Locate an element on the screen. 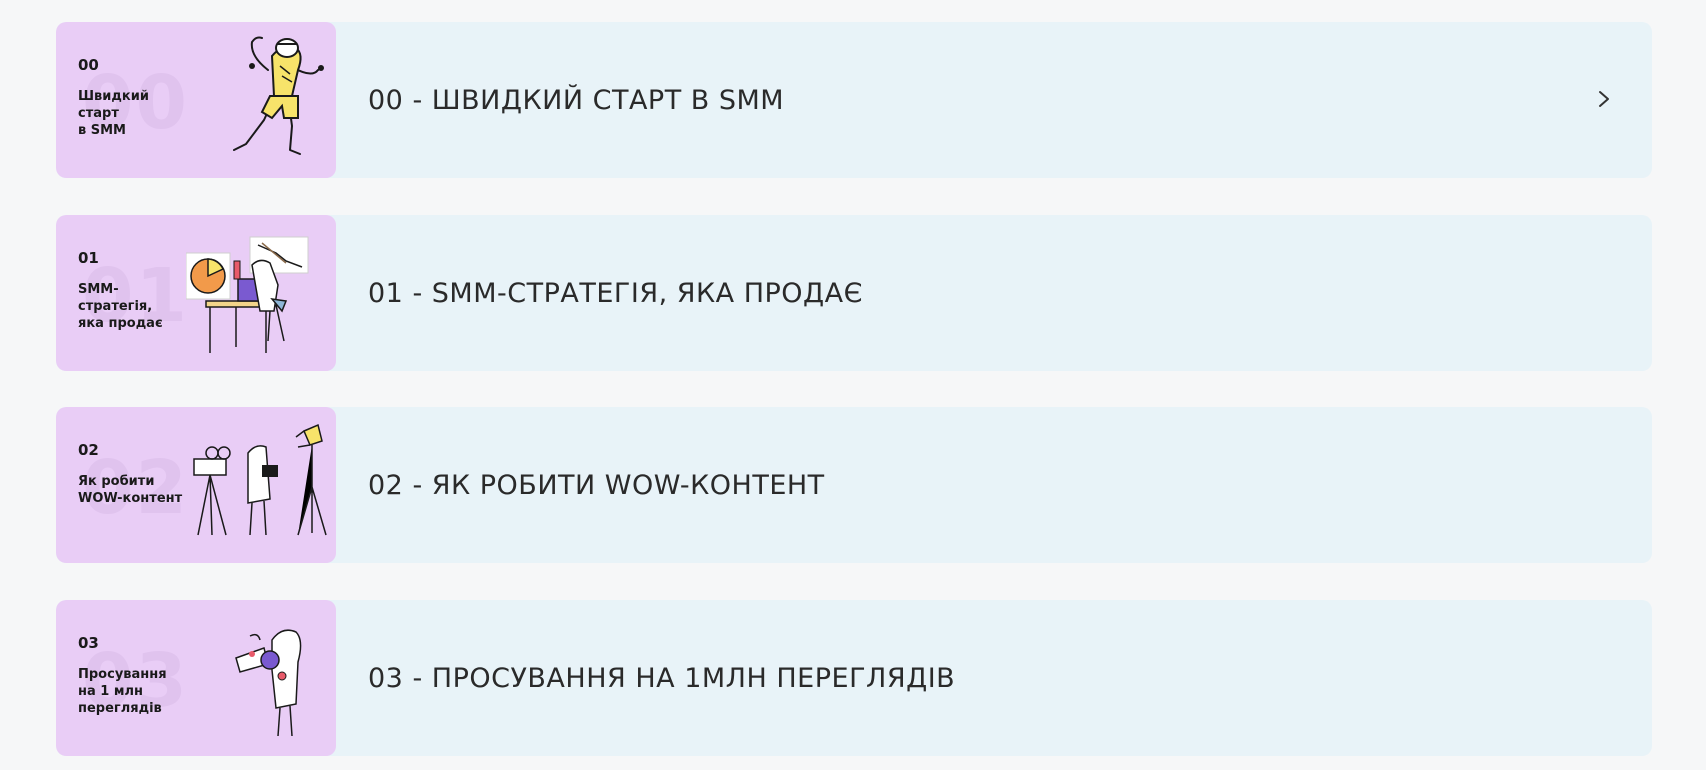 Image resolution: width=1706 pixels, height=770 pixels. lesson-thumbnail: 02 02 Як робити WOW-контент is located at coordinates (196, 485).